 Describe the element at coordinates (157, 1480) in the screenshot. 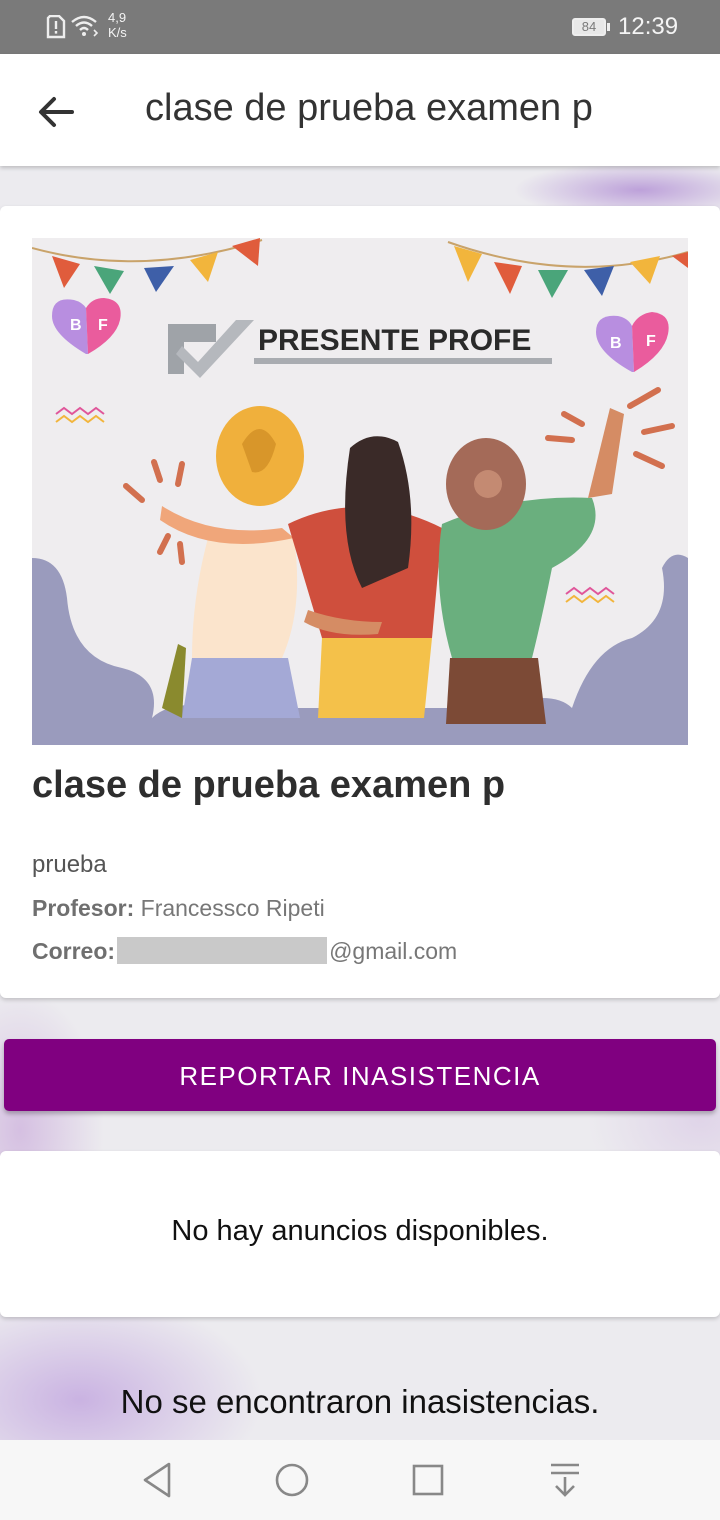

I see `nav-back-icon` at that location.